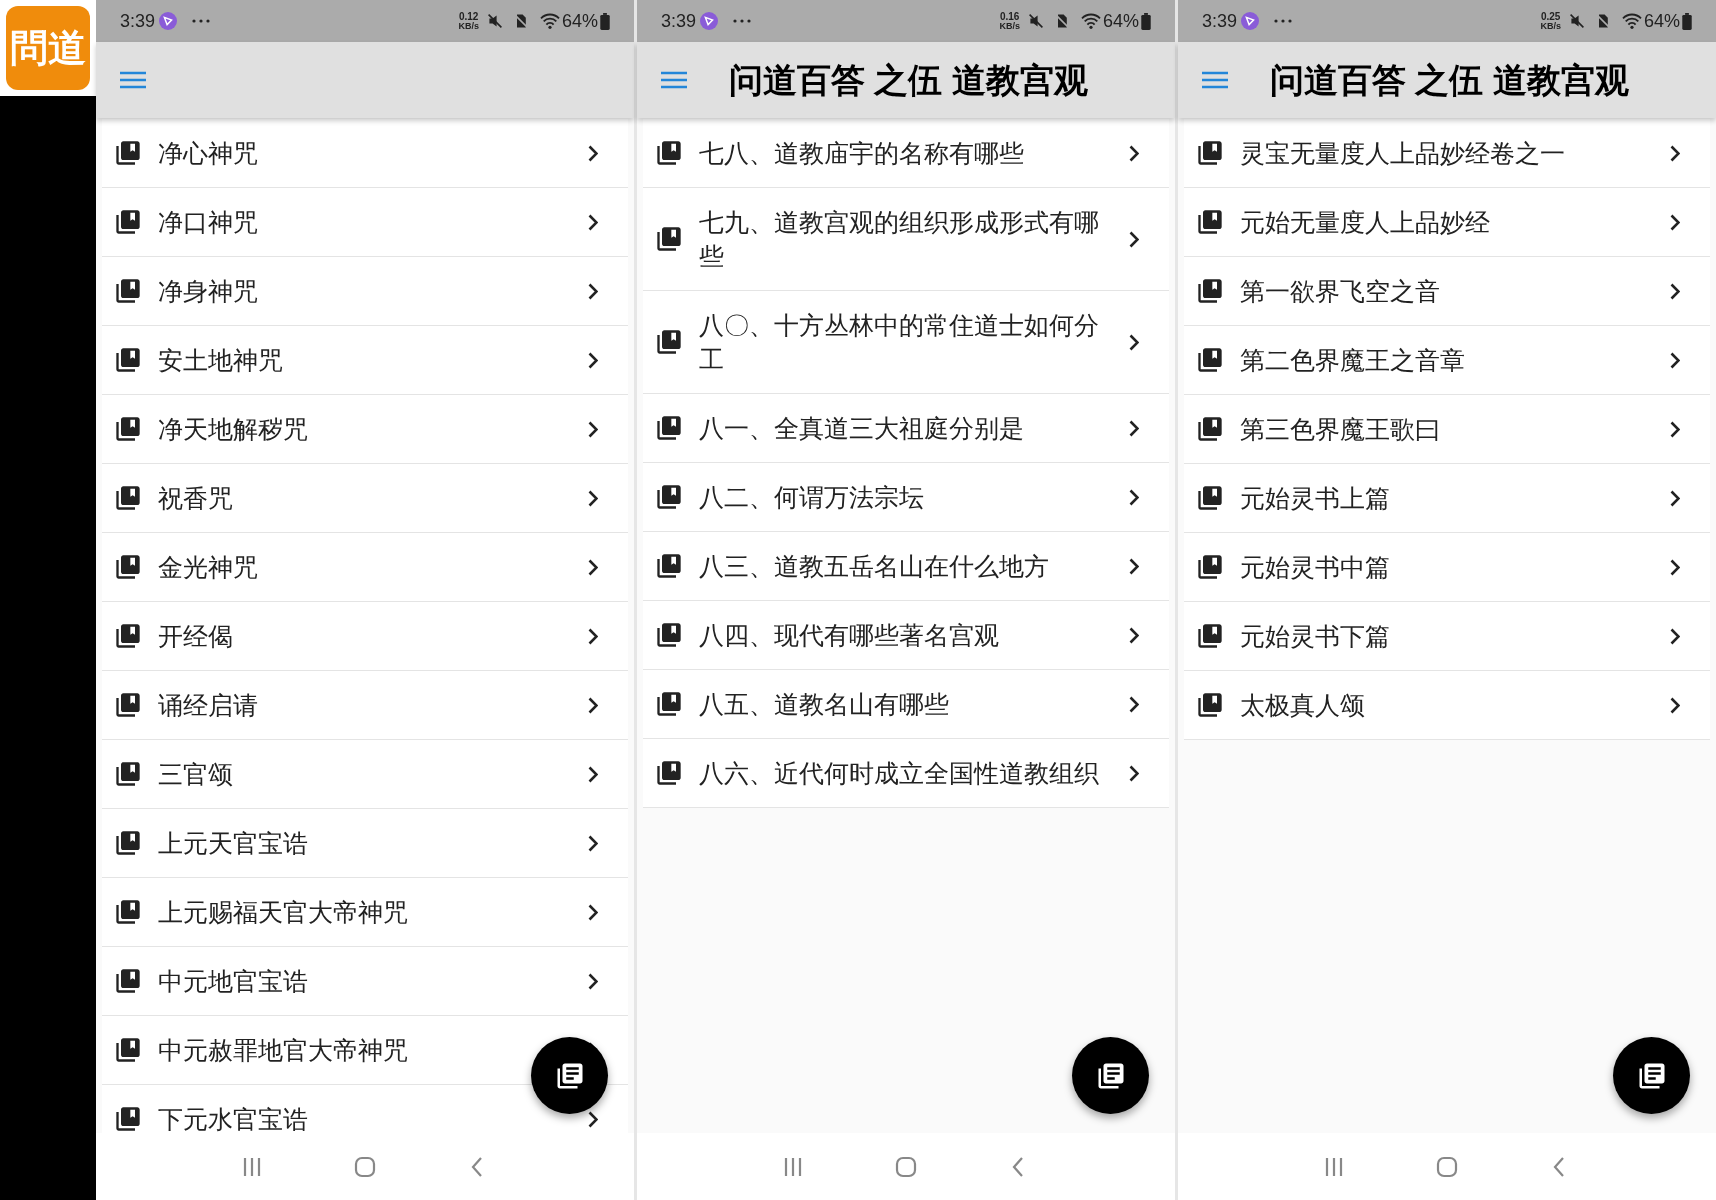  I want to click on list-item: 七八、道教庙宇的名称有哪些, so click(906, 153).